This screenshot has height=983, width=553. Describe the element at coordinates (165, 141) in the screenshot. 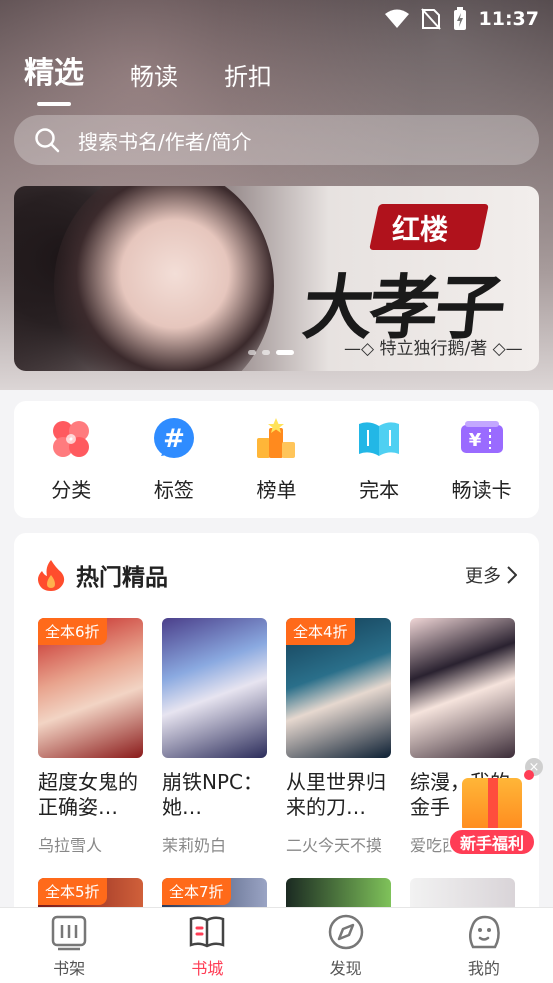

I see `search-placeholder: 搜索书名/作者/简介` at that location.